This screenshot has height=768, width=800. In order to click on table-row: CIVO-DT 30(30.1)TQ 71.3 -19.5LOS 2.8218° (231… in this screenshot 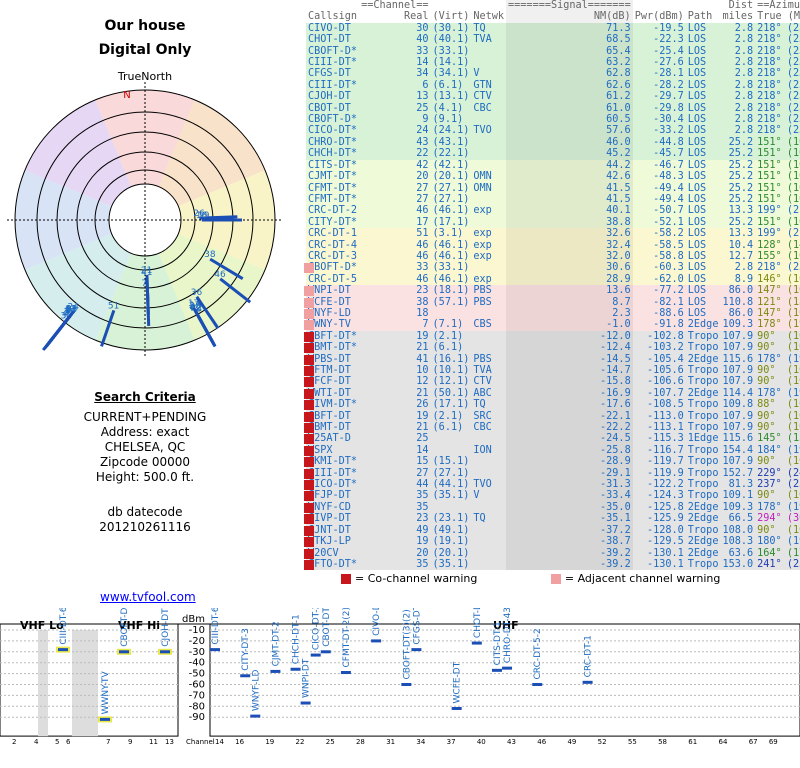, I will do `click(553, 28)`.